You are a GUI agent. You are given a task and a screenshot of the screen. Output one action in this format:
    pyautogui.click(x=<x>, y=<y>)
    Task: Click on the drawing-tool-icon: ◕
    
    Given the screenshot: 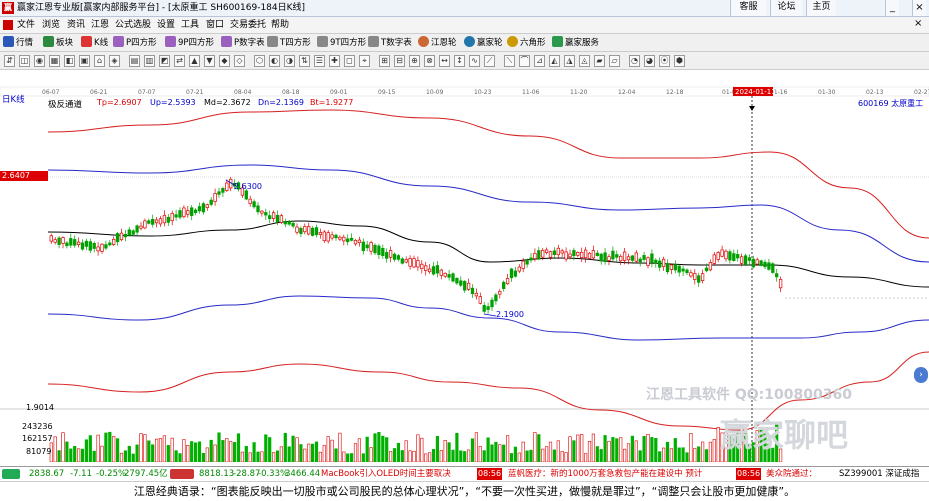 What is the action you would take?
    pyautogui.click(x=649, y=61)
    